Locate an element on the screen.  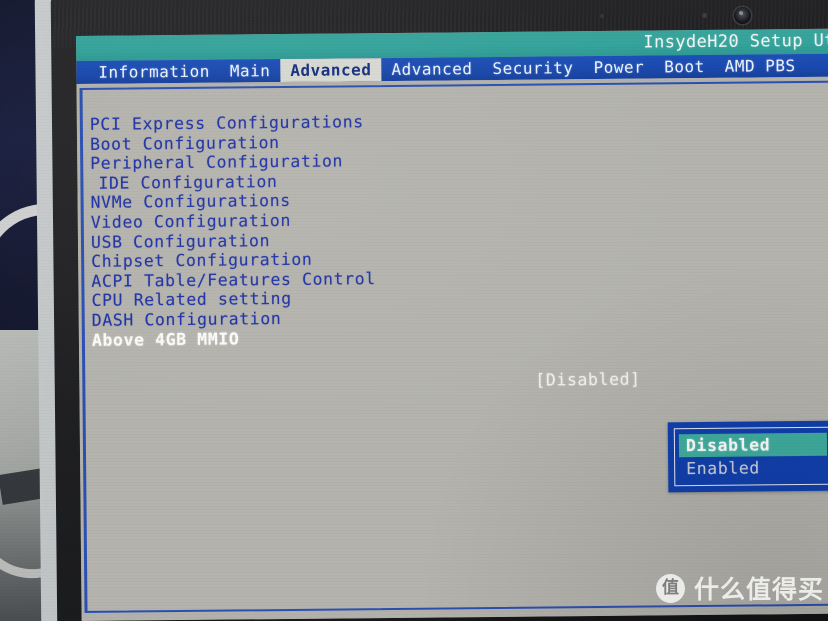
popup-option-disabled: Disabled is located at coordinates (753, 445).